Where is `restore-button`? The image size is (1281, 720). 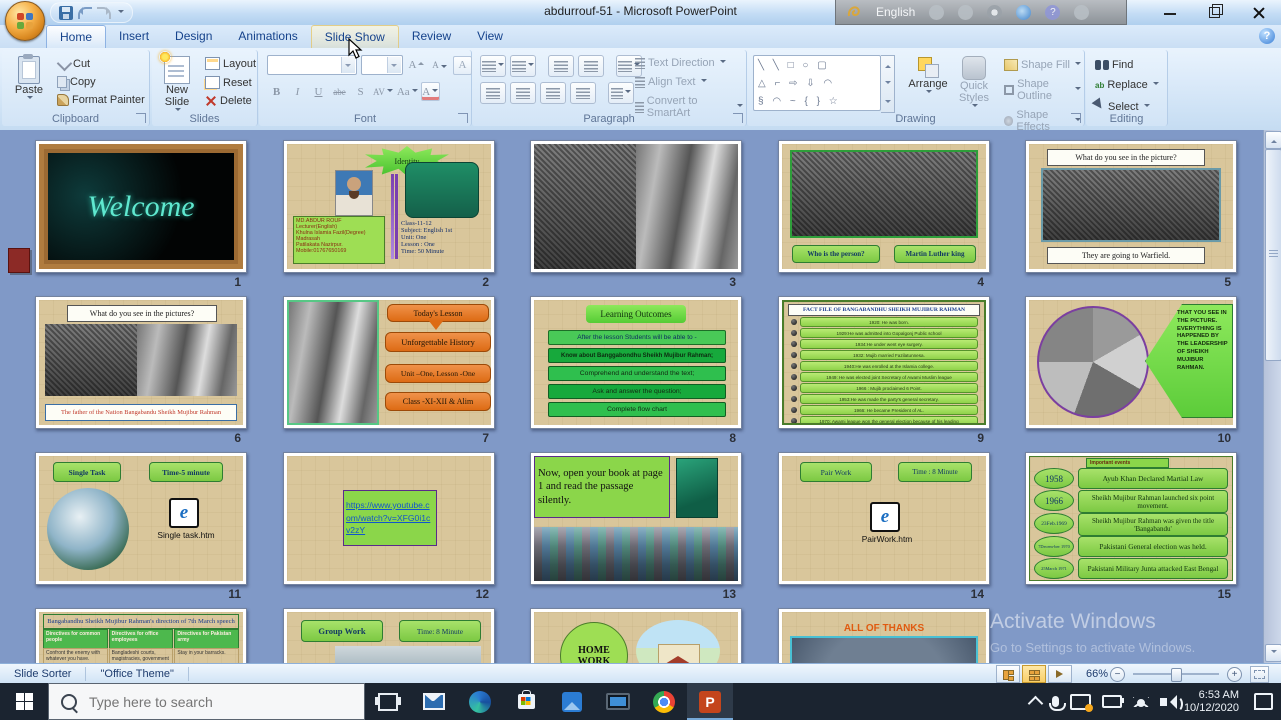 restore-button is located at coordinates (1215, 12).